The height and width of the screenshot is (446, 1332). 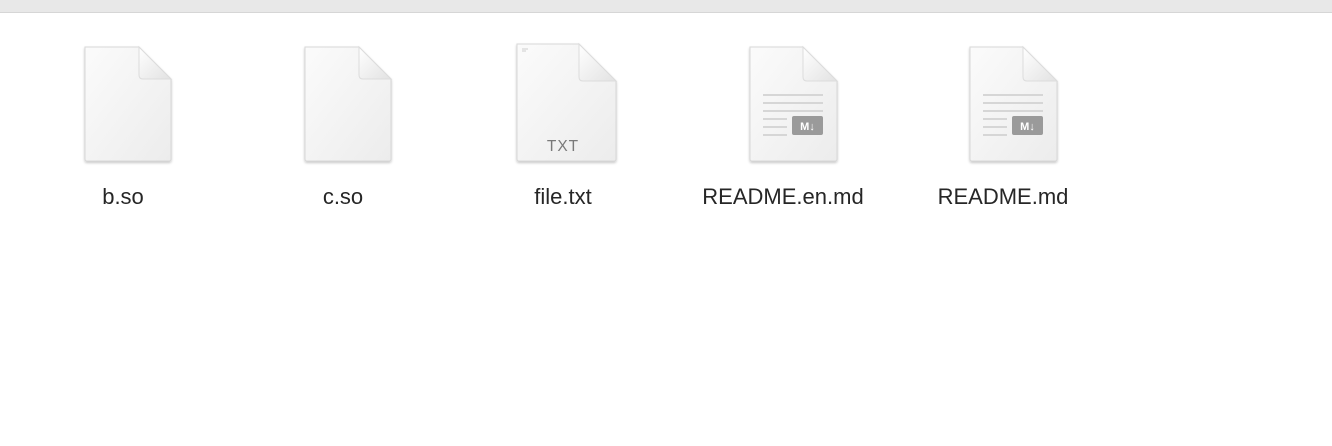 What do you see at coordinates (666, 6) in the screenshot?
I see `window-top-bar` at bounding box center [666, 6].